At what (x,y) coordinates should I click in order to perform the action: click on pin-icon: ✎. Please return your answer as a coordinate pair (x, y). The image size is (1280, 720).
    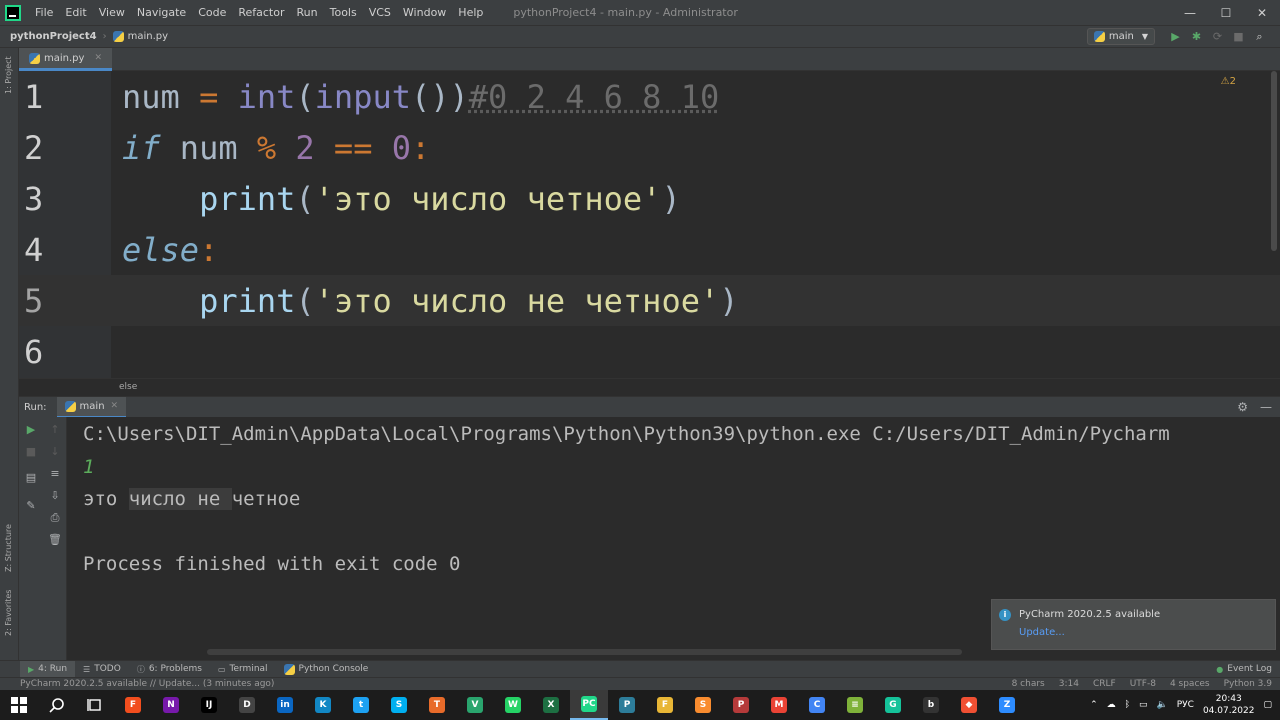
    Looking at the image, I should click on (31, 506).